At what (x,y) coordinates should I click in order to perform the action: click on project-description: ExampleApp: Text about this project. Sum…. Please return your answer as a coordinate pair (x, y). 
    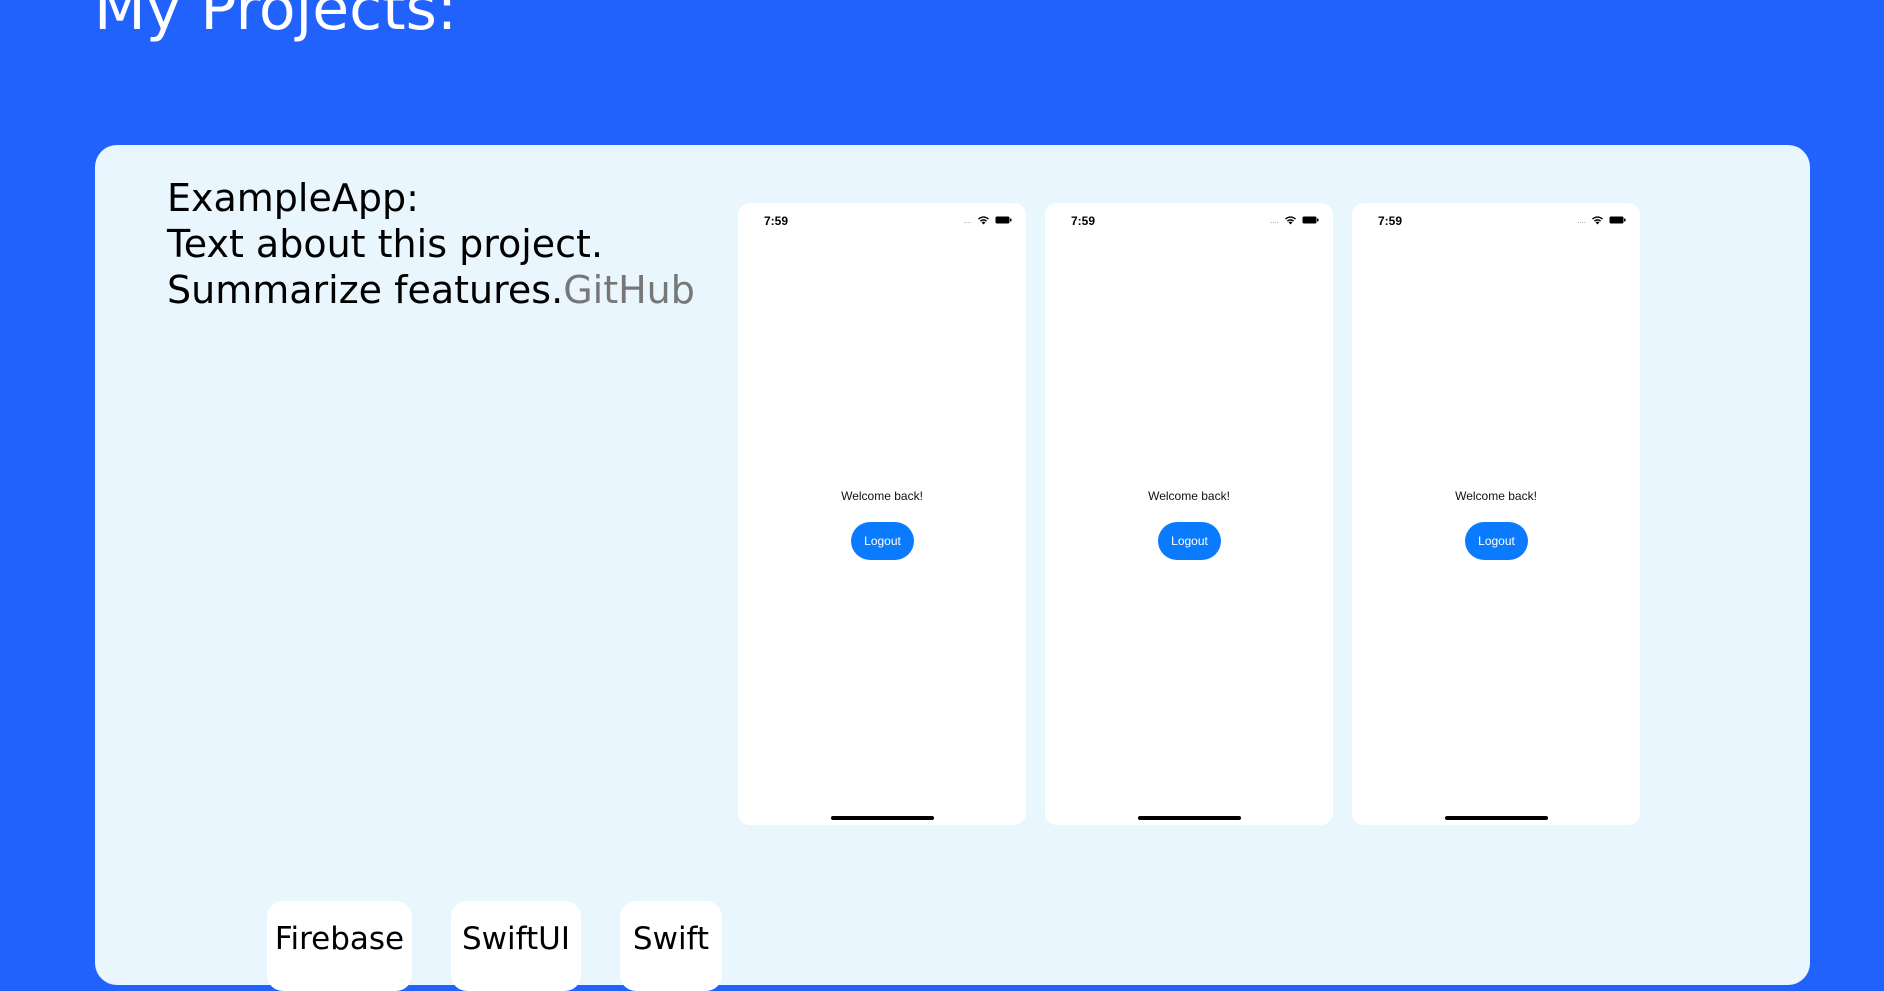
    Looking at the image, I should click on (431, 244).